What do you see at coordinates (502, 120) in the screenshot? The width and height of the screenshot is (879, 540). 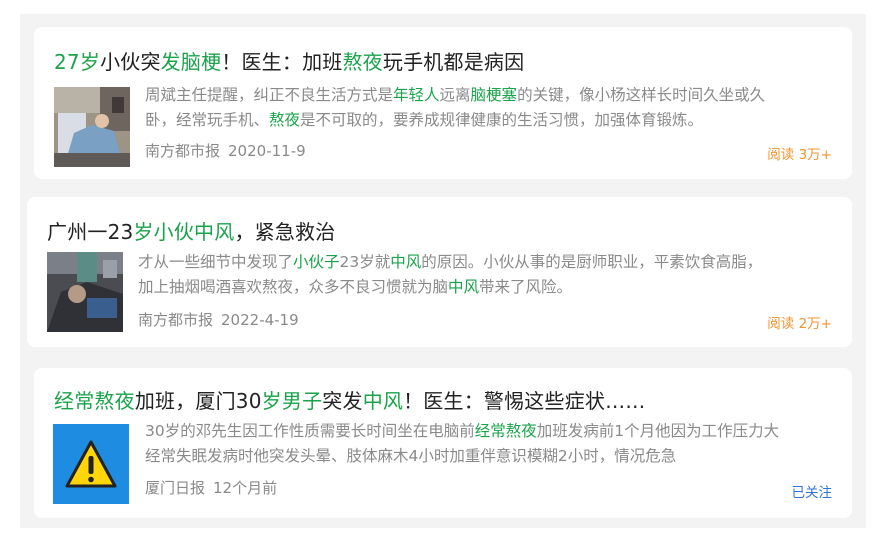 I see `text-run: 是不可取的，要养成规律健康的生活习惯，加强体育锻炼。` at bounding box center [502, 120].